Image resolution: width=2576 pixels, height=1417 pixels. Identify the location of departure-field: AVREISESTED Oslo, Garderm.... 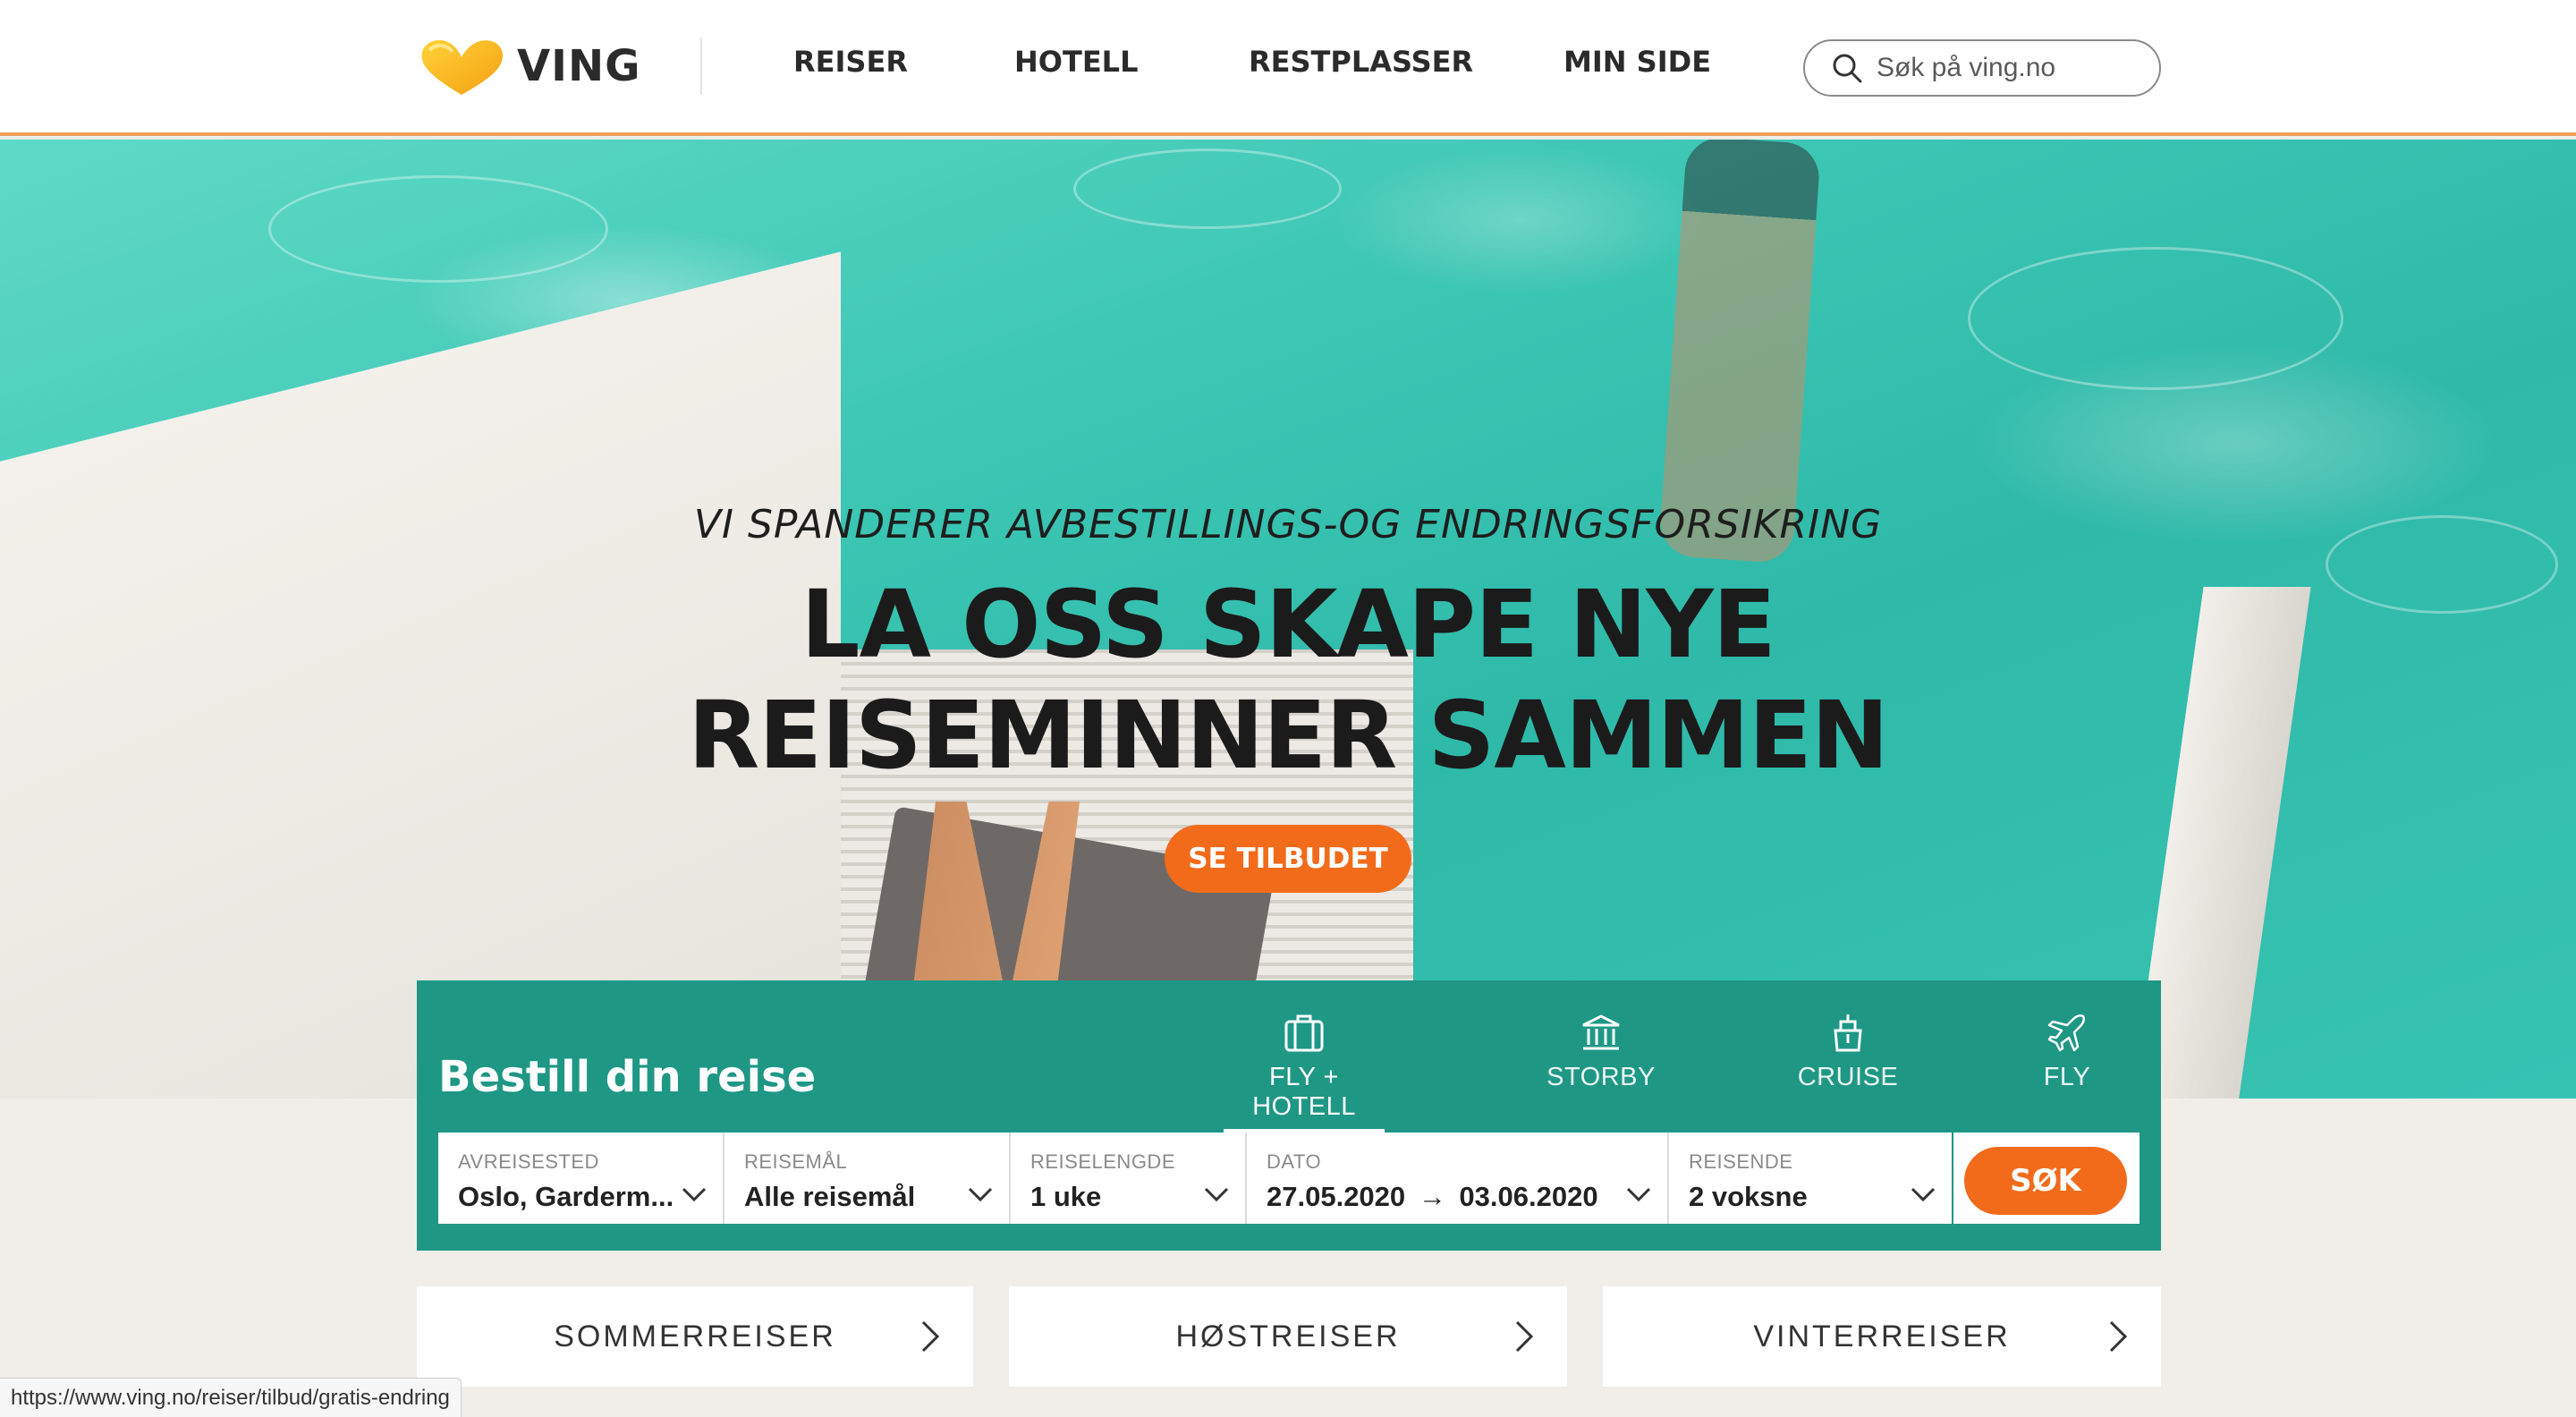
(580, 1178).